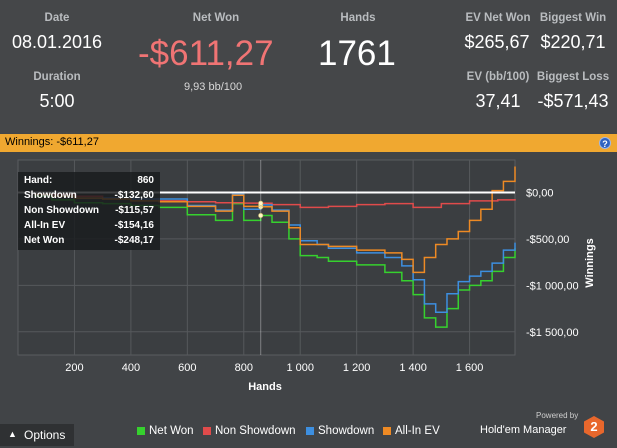 The width and height of the screenshot is (617, 448). I want to click on biggest-win-value: $220,71, so click(573, 42).